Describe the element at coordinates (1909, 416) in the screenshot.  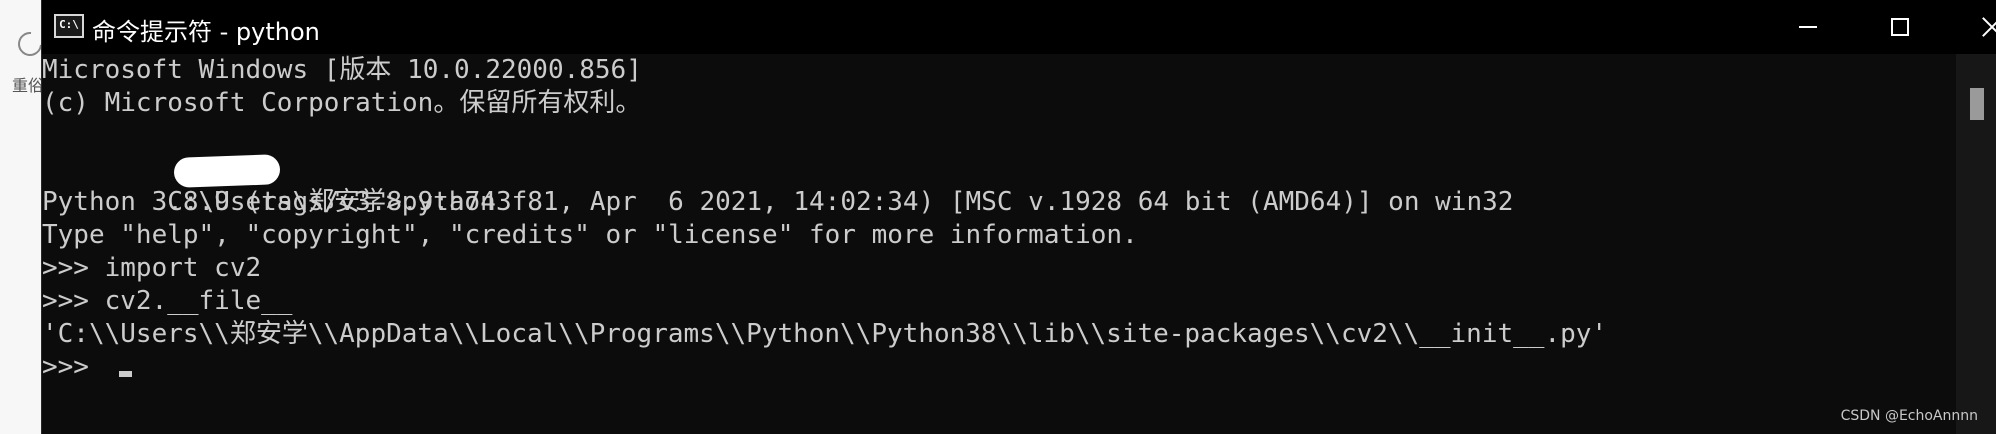
I see `watermark: CSDN @EchoAnnnn` at that location.